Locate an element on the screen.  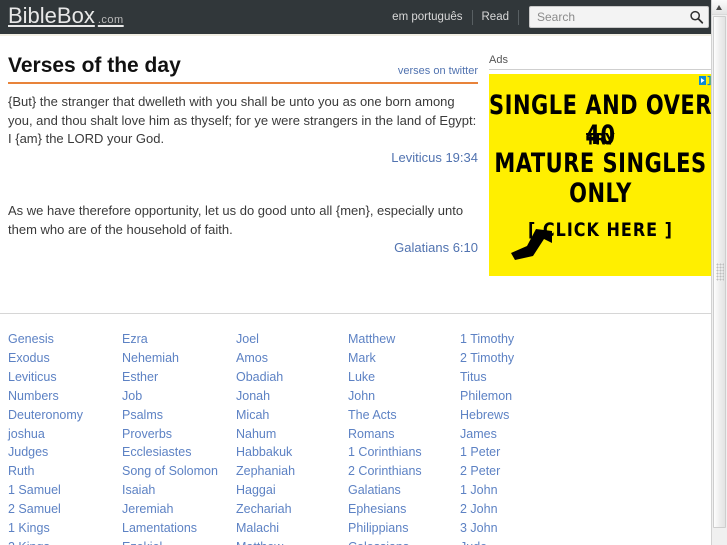
language-link: em português is located at coordinates (427, 17).